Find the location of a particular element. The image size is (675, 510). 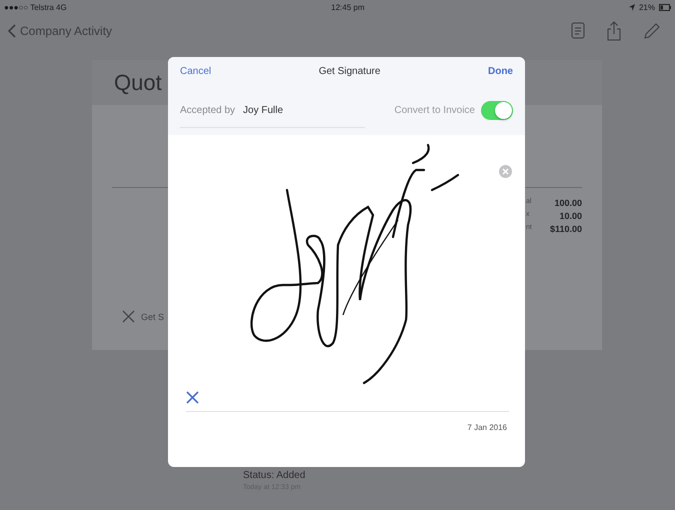

total-value: 100.00 is located at coordinates (568, 203).